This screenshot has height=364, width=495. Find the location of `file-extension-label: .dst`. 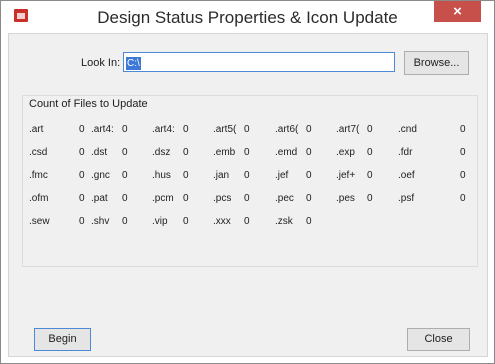

file-extension-label: .dst is located at coordinates (99, 152).